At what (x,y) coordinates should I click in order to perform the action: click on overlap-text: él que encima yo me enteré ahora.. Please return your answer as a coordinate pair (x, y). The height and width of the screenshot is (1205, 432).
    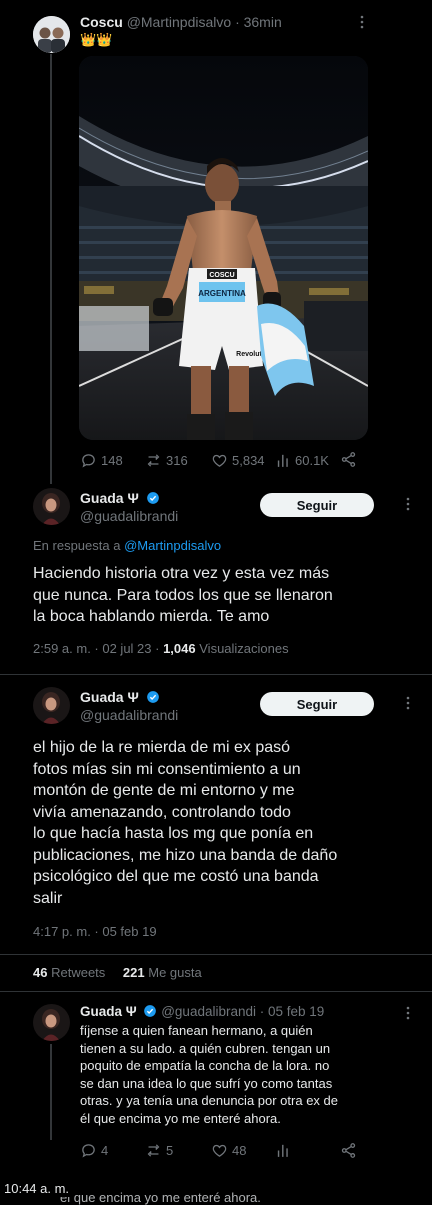
    Looking at the image, I should click on (160, 1197).